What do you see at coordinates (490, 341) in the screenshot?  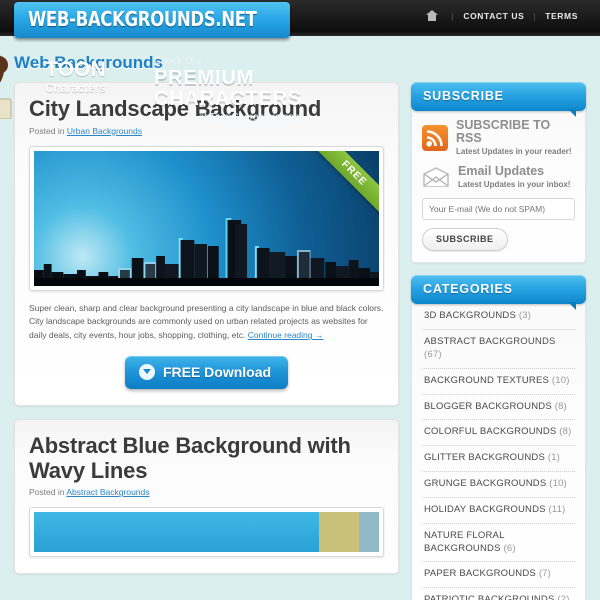 I see `category-link: ABSTRACT BACKGROUNDS` at bounding box center [490, 341].